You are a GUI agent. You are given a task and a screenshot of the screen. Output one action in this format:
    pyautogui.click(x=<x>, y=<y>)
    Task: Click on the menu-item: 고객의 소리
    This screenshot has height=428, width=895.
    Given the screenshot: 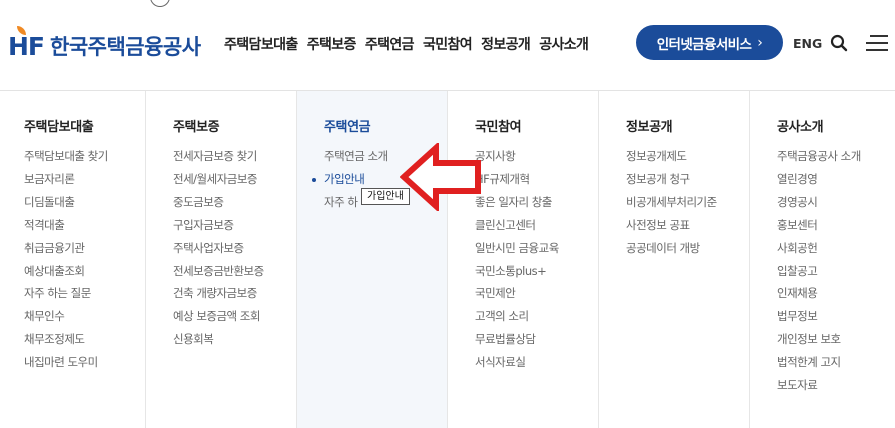 What is the action you would take?
    pyautogui.click(x=536, y=316)
    